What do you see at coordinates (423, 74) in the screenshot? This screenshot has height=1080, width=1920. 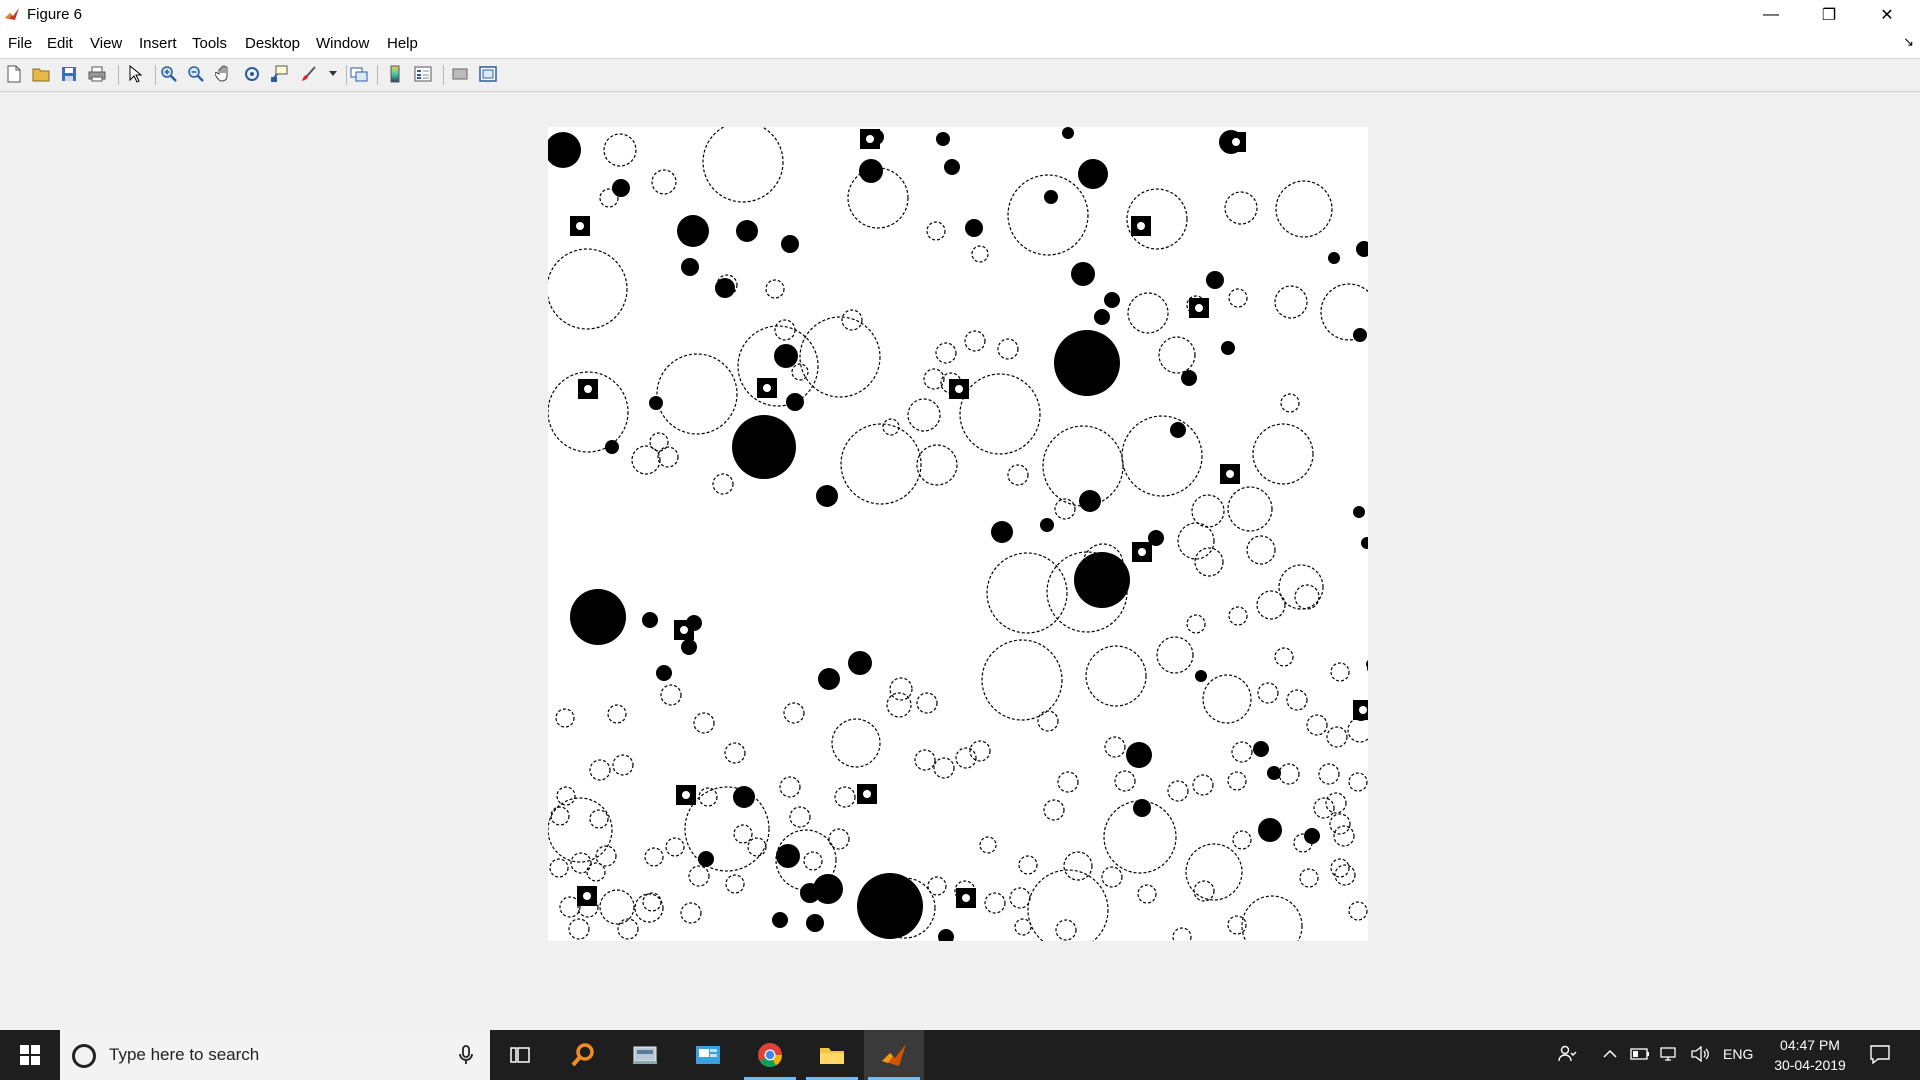 I see `insert-legend-icon` at bounding box center [423, 74].